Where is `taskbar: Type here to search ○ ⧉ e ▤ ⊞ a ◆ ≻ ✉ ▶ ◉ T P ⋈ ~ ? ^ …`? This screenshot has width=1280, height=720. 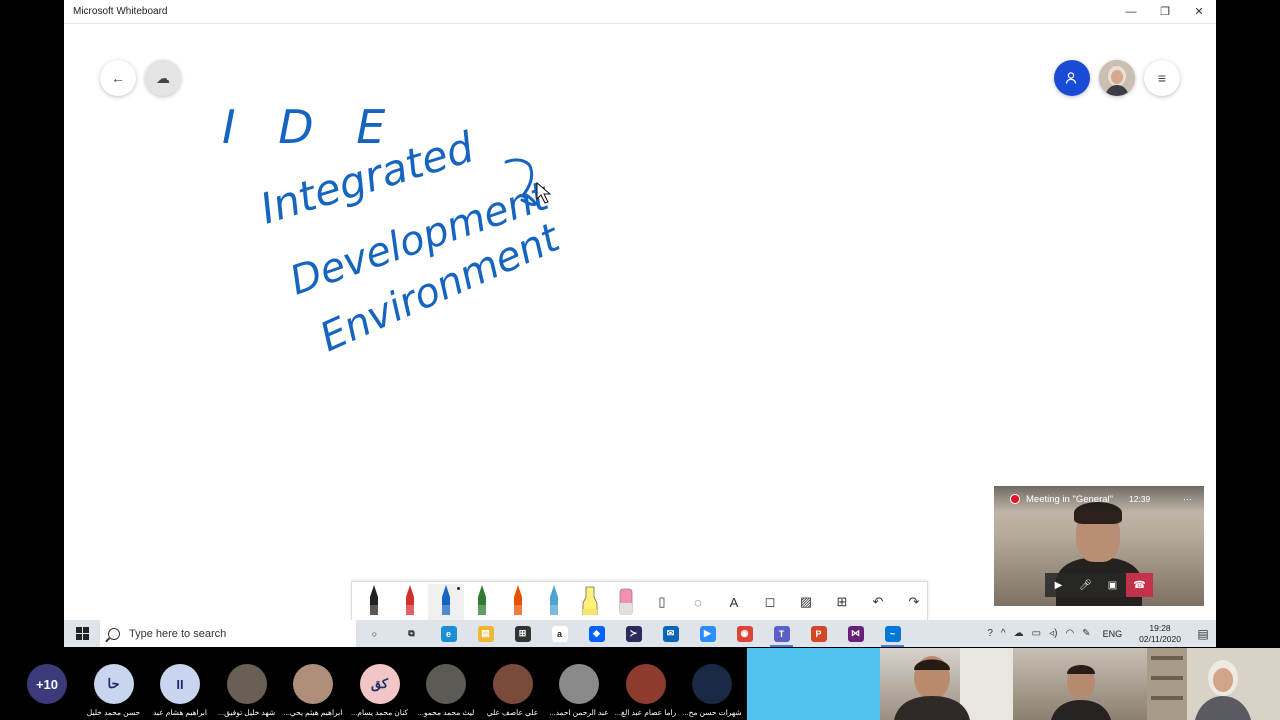
taskbar: Type here to search ○ ⧉ e ▤ ⊞ a ◆ ≻ ✉ ▶ ◉ T P ⋈ ~ ? ^ … is located at coordinates (640, 633).